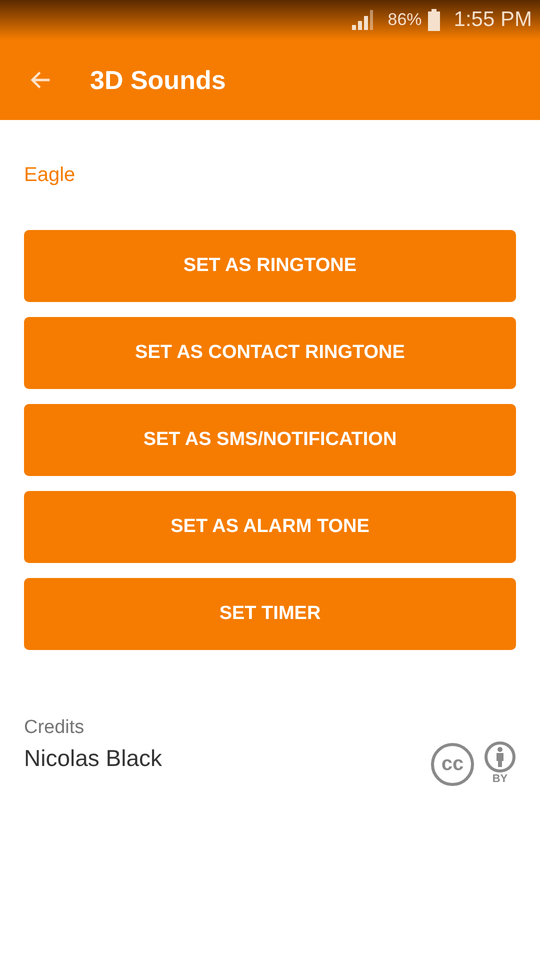  Describe the element at coordinates (363, 20) in the screenshot. I see `signal-icon` at that location.